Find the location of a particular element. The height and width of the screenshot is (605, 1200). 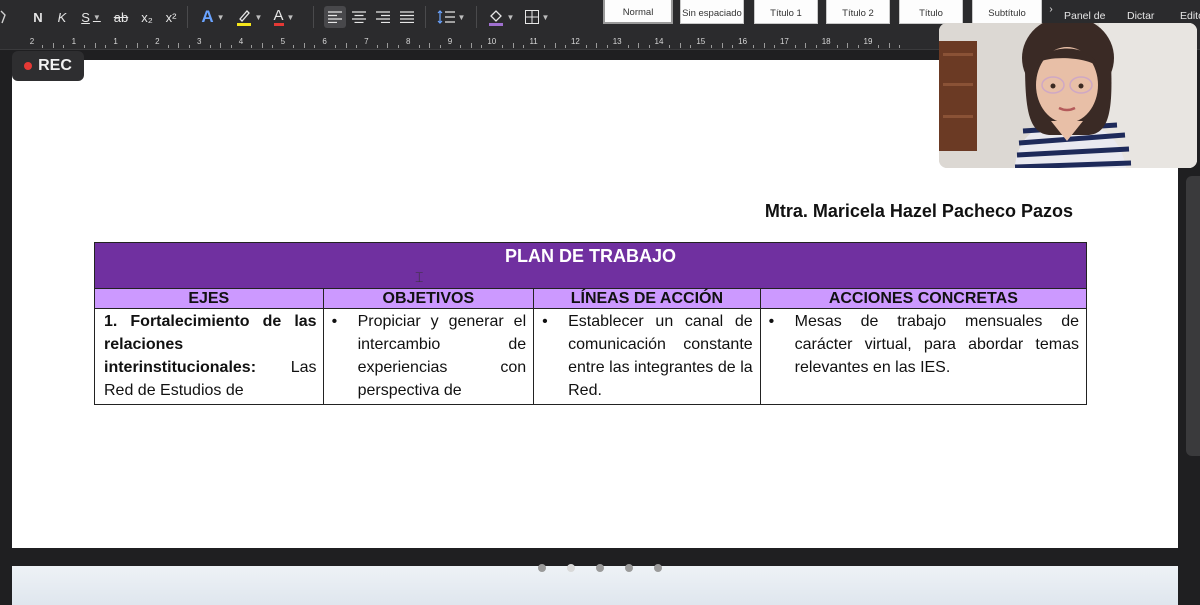

ruler-number: 13 is located at coordinates (617, 41).